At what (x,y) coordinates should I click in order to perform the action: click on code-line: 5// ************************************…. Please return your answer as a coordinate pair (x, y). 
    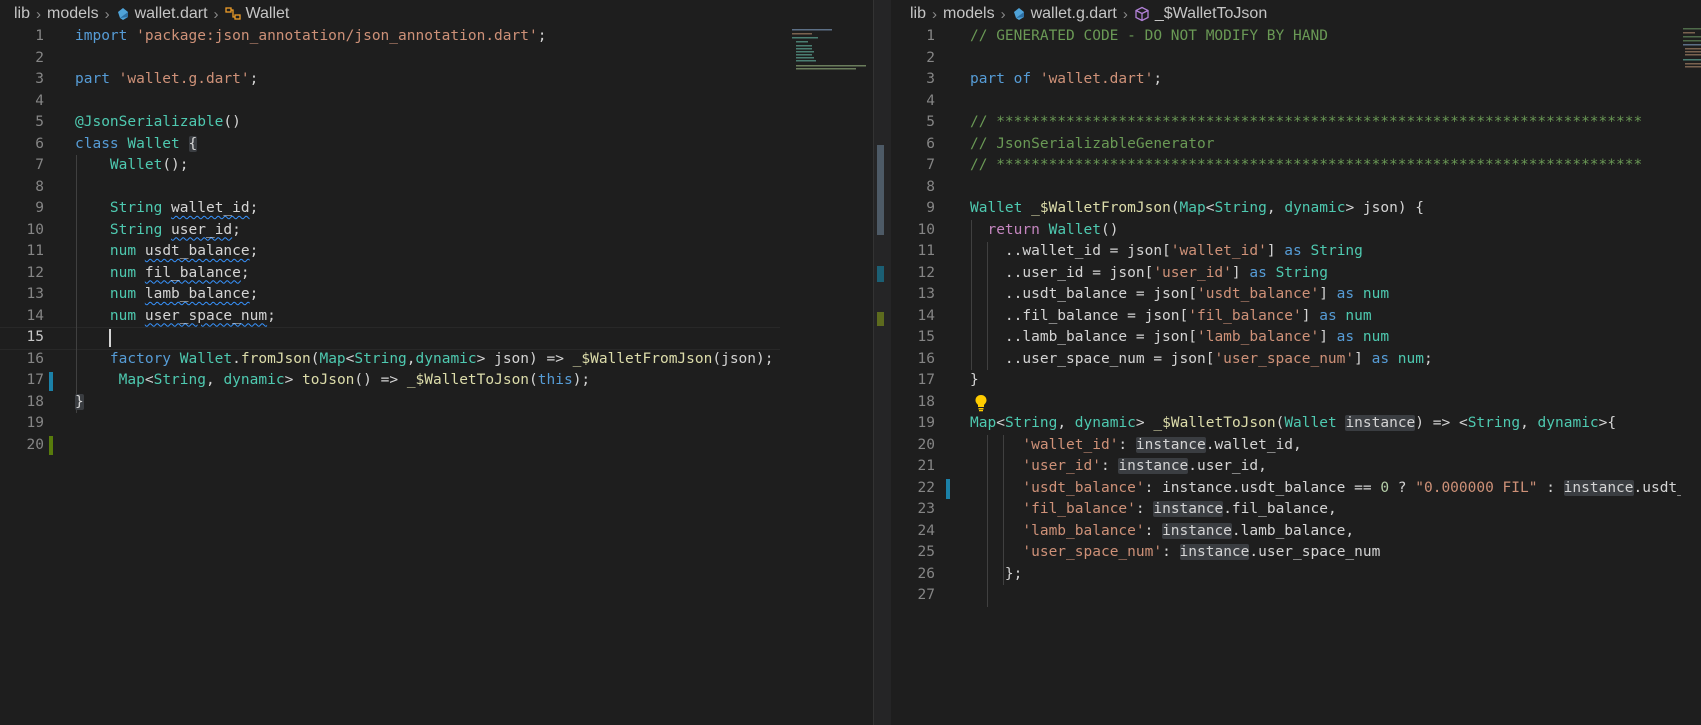
    Looking at the image, I should click on (1284, 122).